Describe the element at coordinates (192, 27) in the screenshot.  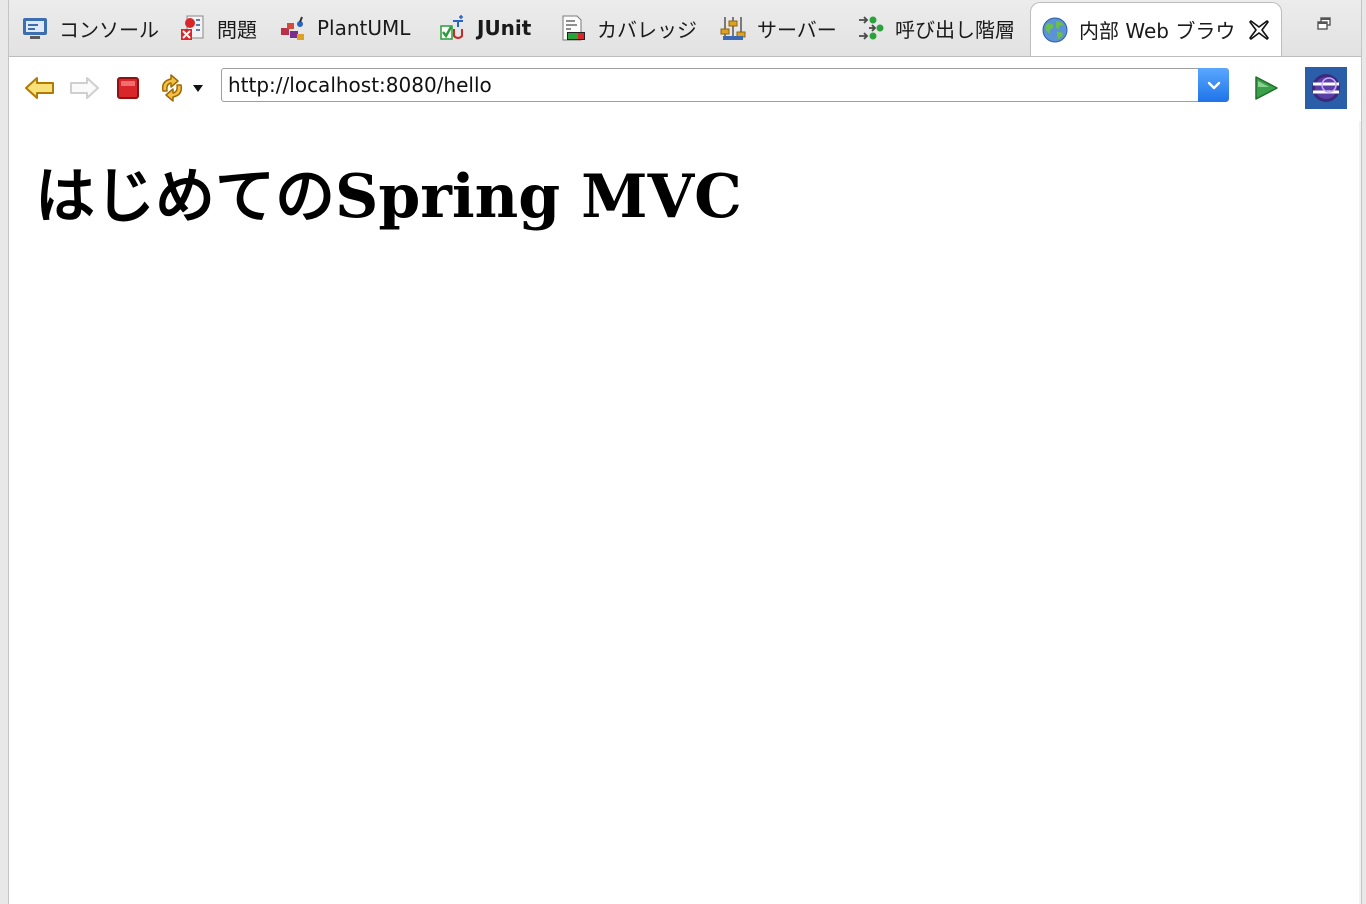
I see `problems-icon` at that location.